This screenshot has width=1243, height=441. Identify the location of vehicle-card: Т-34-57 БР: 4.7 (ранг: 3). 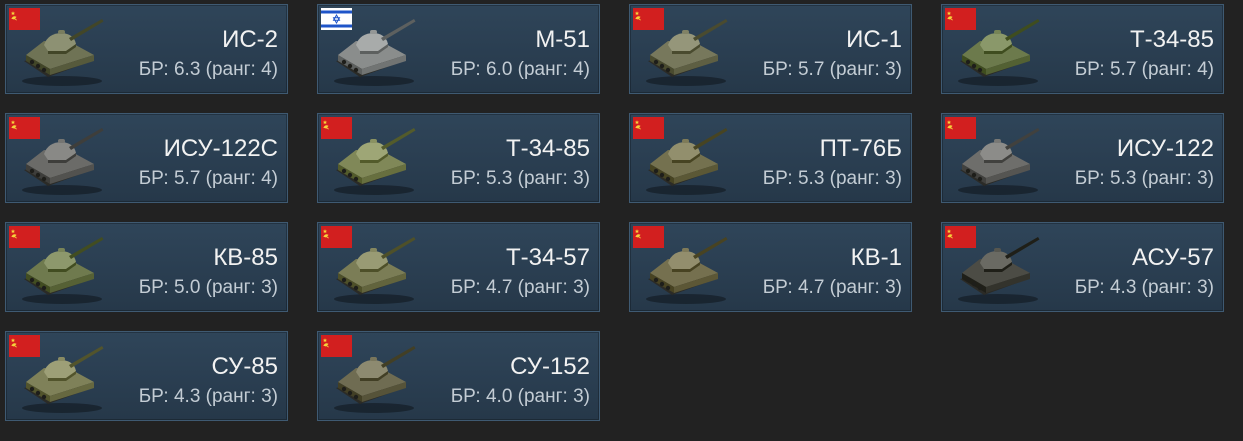
(458, 267).